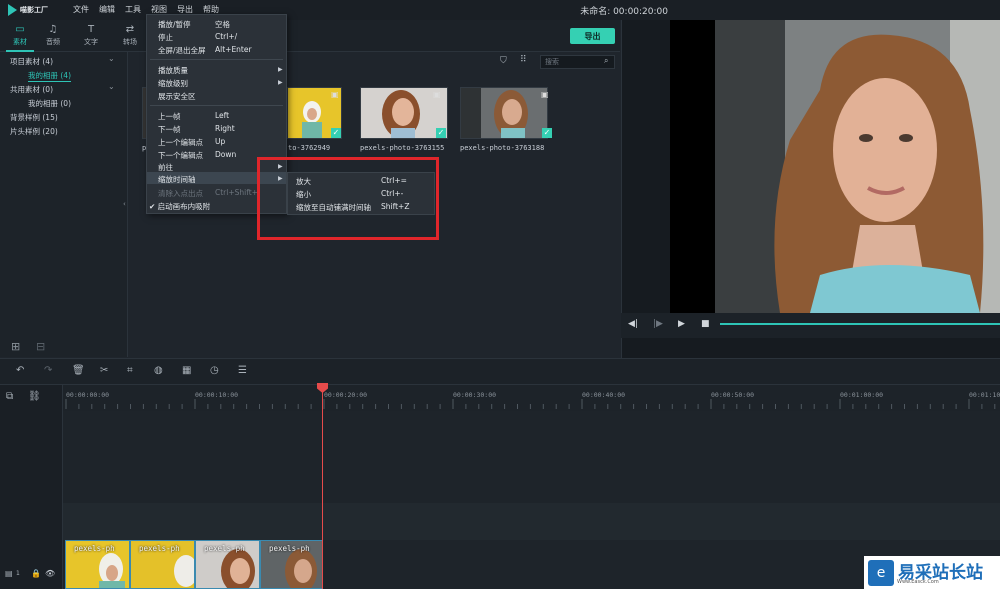 This screenshot has width=1000, height=589. What do you see at coordinates (91, 42) in the screenshot?
I see `tab-text-label: 文字` at bounding box center [91, 42].